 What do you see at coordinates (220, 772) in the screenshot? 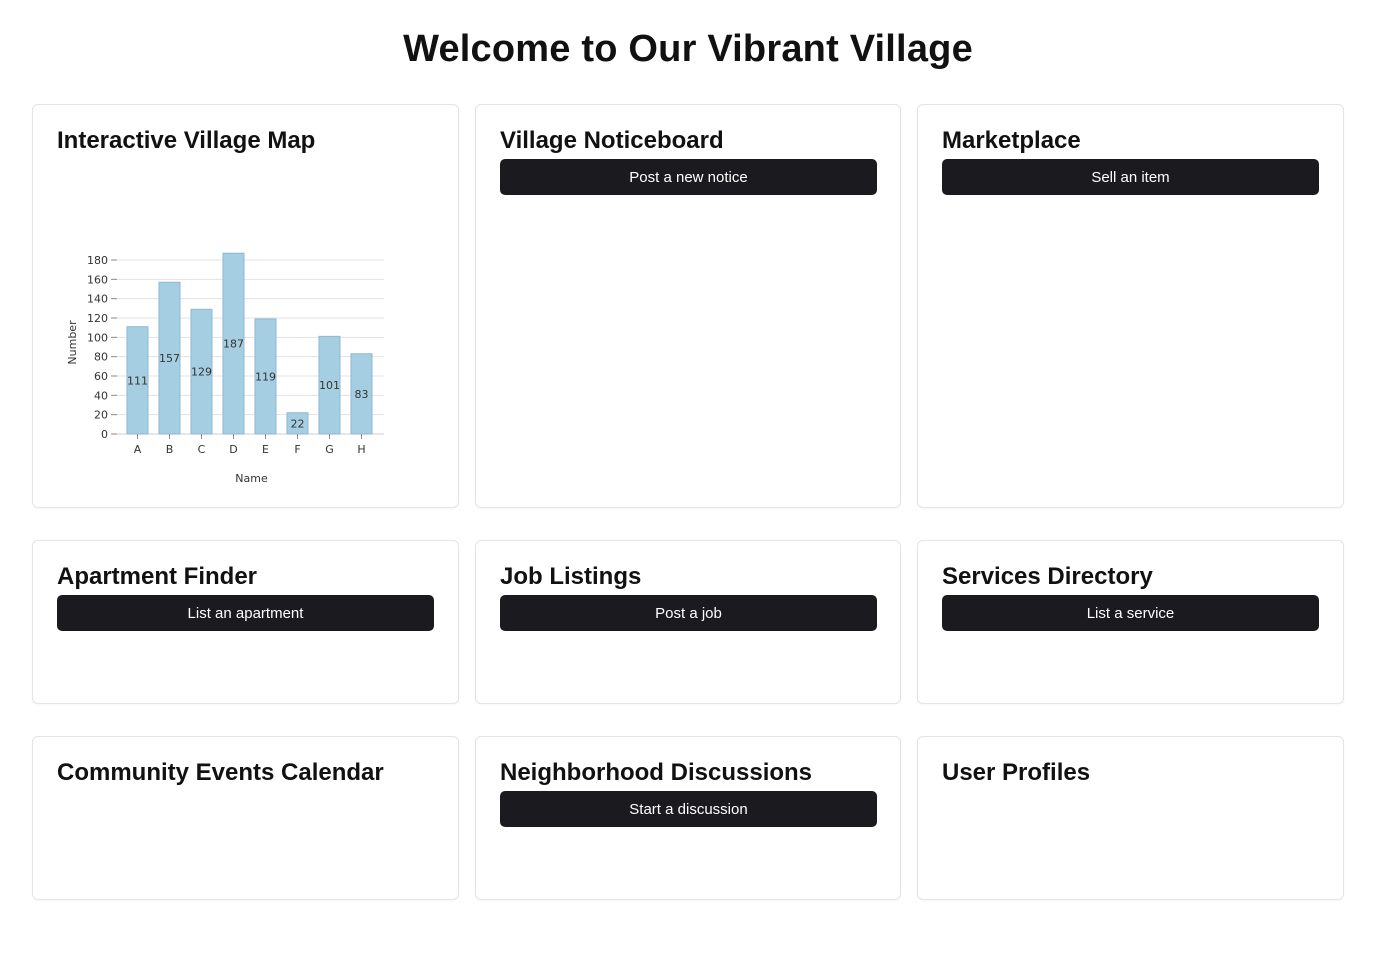
I see `card-title: Community Events Calendar` at bounding box center [220, 772].